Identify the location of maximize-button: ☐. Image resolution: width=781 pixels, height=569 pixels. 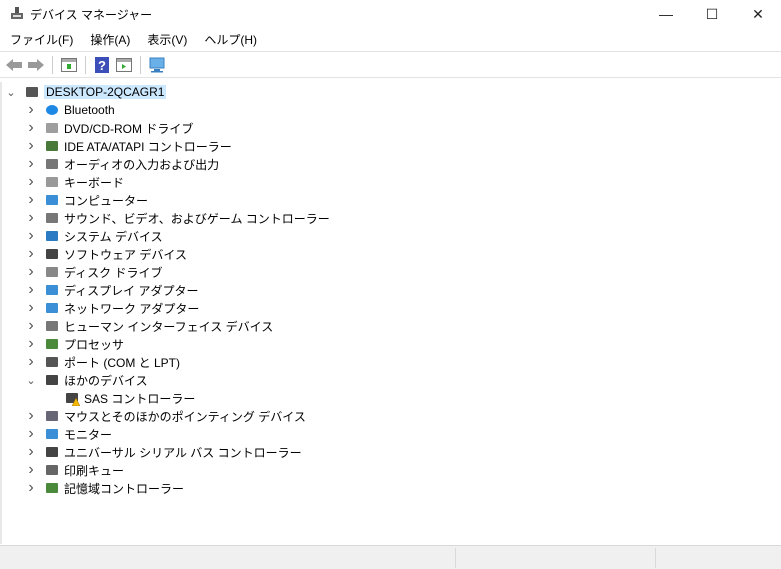
(712, 14).